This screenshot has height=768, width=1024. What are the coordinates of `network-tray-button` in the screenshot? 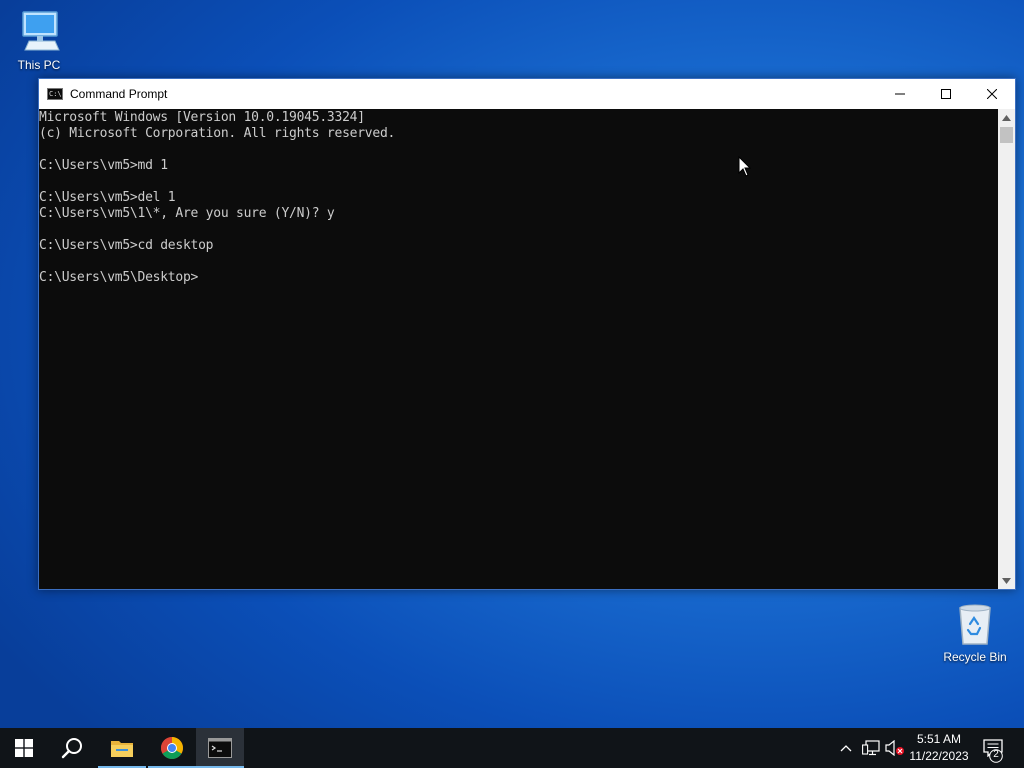 It's located at (871, 748).